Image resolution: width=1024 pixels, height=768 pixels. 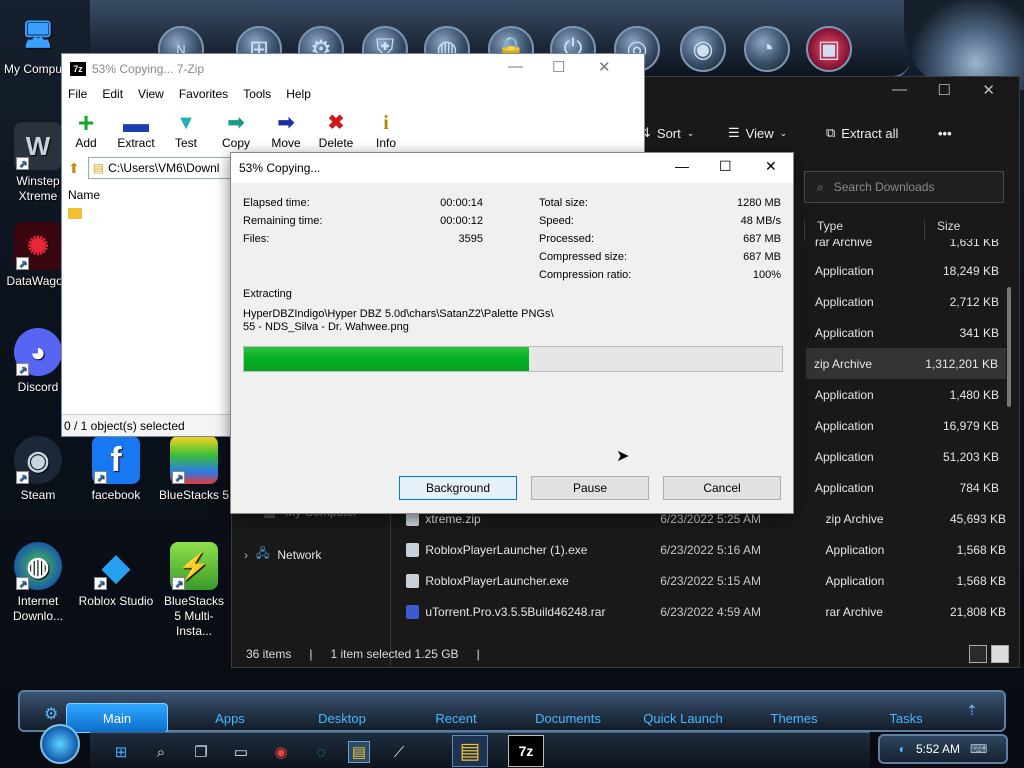 I want to click on desktop-icon-facebook: f ↗ facebook, so click(x=116, y=469).